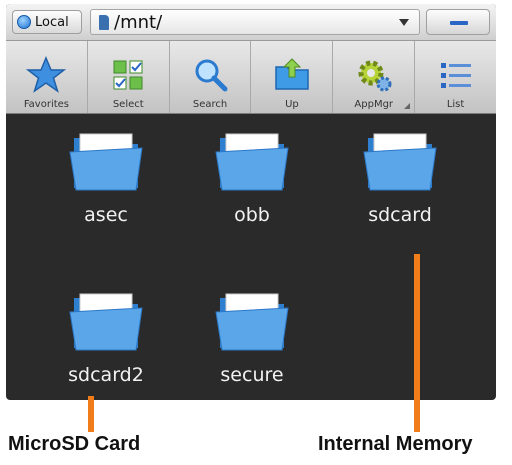 This screenshot has height=465, width=512. I want to click on up-button: Up, so click(292, 77).